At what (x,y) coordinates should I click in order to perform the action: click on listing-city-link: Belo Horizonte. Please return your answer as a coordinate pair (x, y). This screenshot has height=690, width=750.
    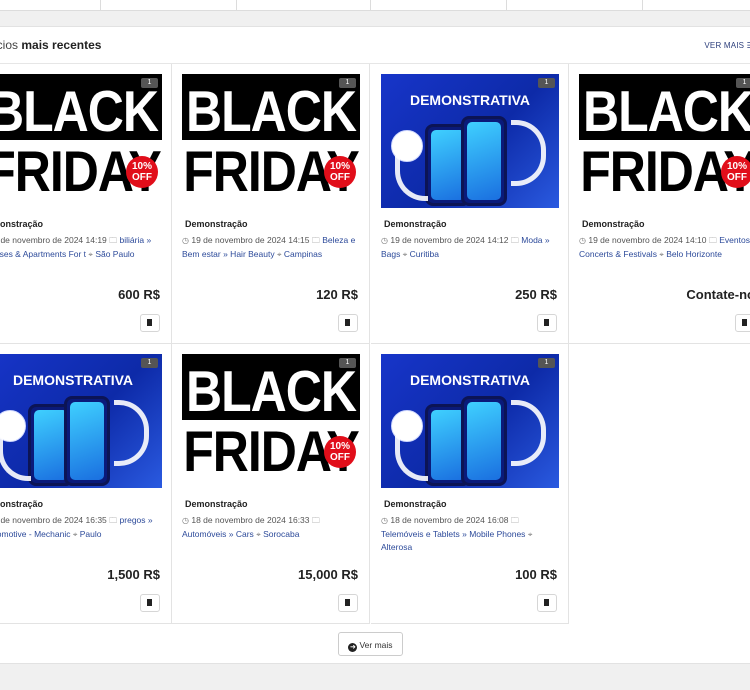
    Looking at the image, I should click on (694, 254).